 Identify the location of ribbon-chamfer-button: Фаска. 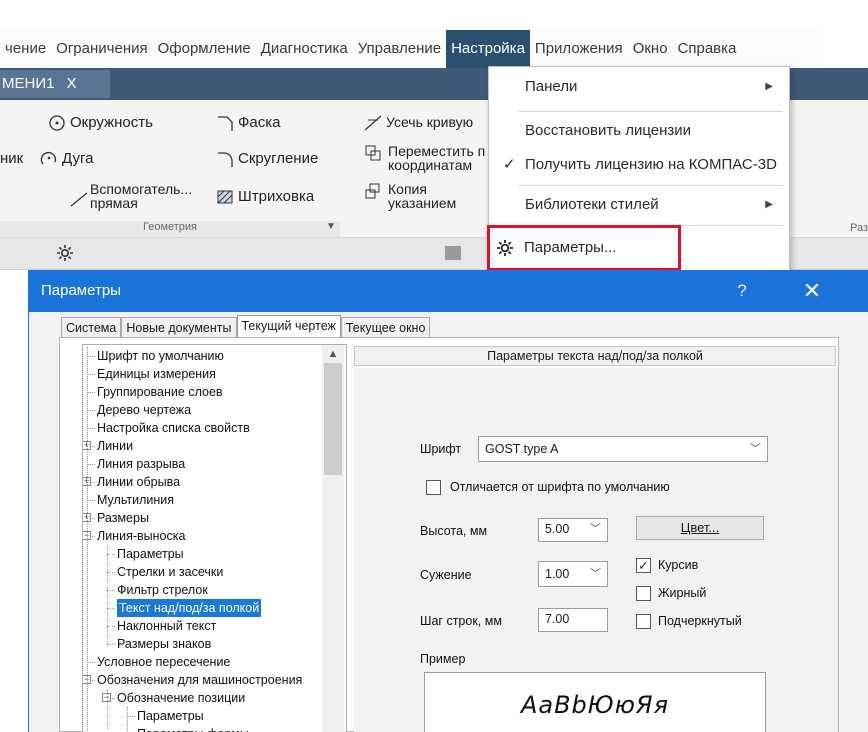
(259, 122).